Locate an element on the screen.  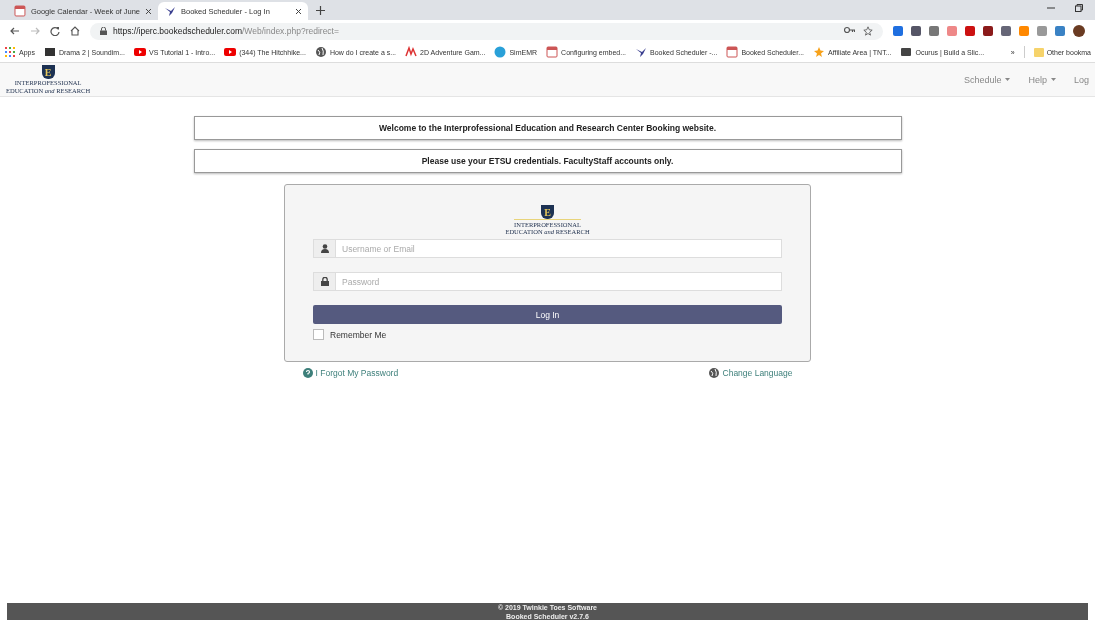
star-icon is located at coordinates (868, 31).